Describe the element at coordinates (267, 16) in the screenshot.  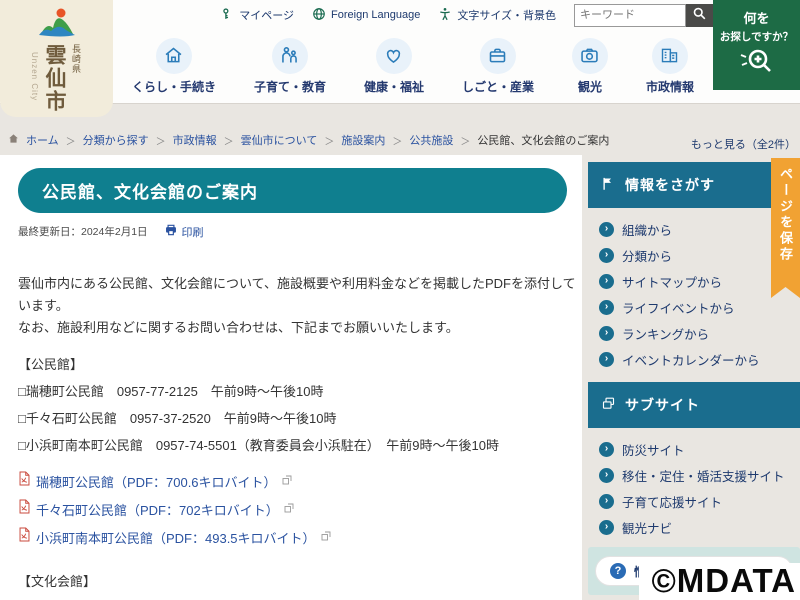
I see `mypage-label: マイページ` at that location.